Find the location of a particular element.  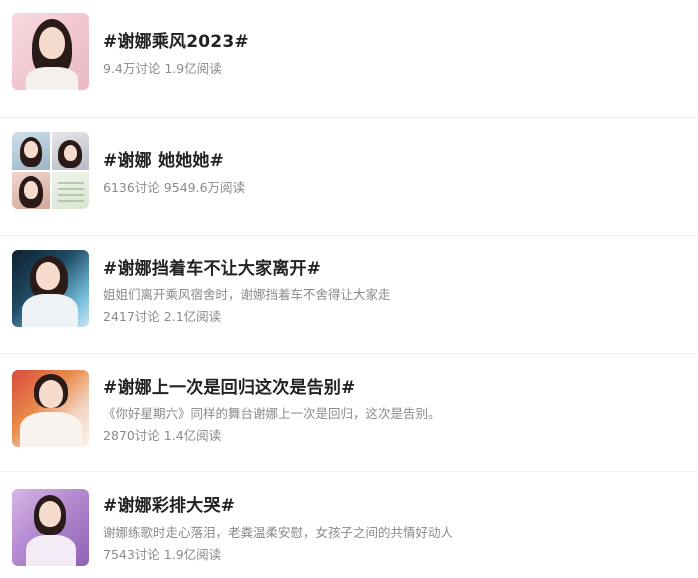

topic-description: 谢娜练歌时走心落泪，老粪温柔安慰，女孩子之间的共情好动人 is located at coordinates (278, 532).